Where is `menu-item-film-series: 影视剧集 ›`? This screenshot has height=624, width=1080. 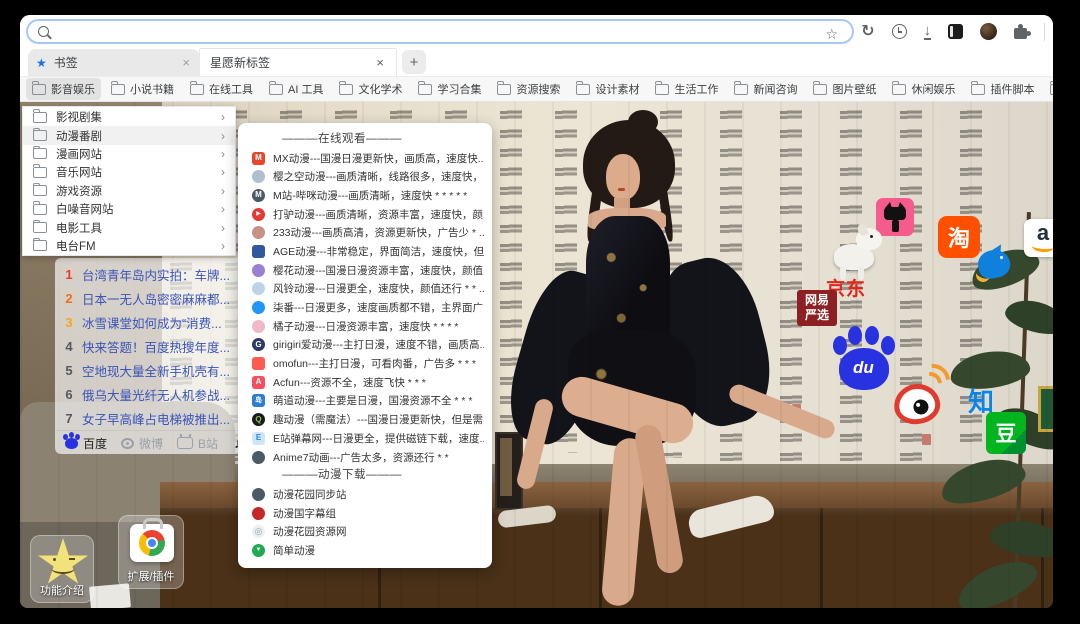 menu-item-film-series: 影视剧集 › is located at coordinates (129, 117).